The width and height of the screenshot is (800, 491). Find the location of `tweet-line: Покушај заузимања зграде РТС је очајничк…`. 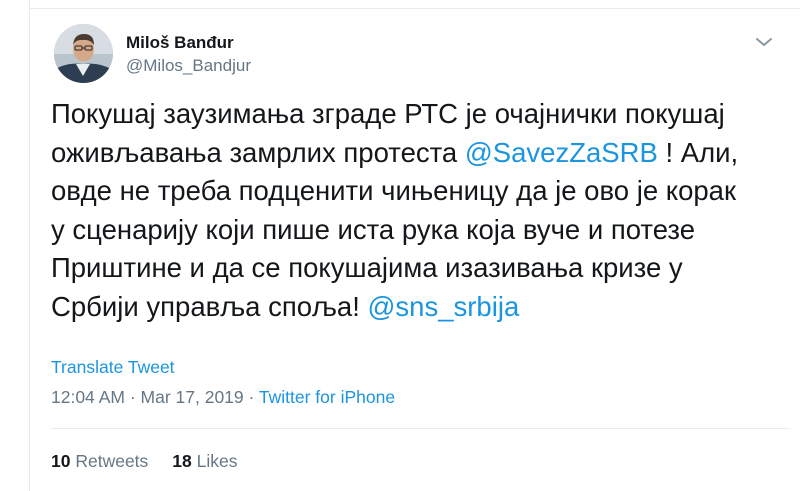

tweet-line: Покушај заузимања зграде РТС је очајничк… is located at coordinates (421, 114).